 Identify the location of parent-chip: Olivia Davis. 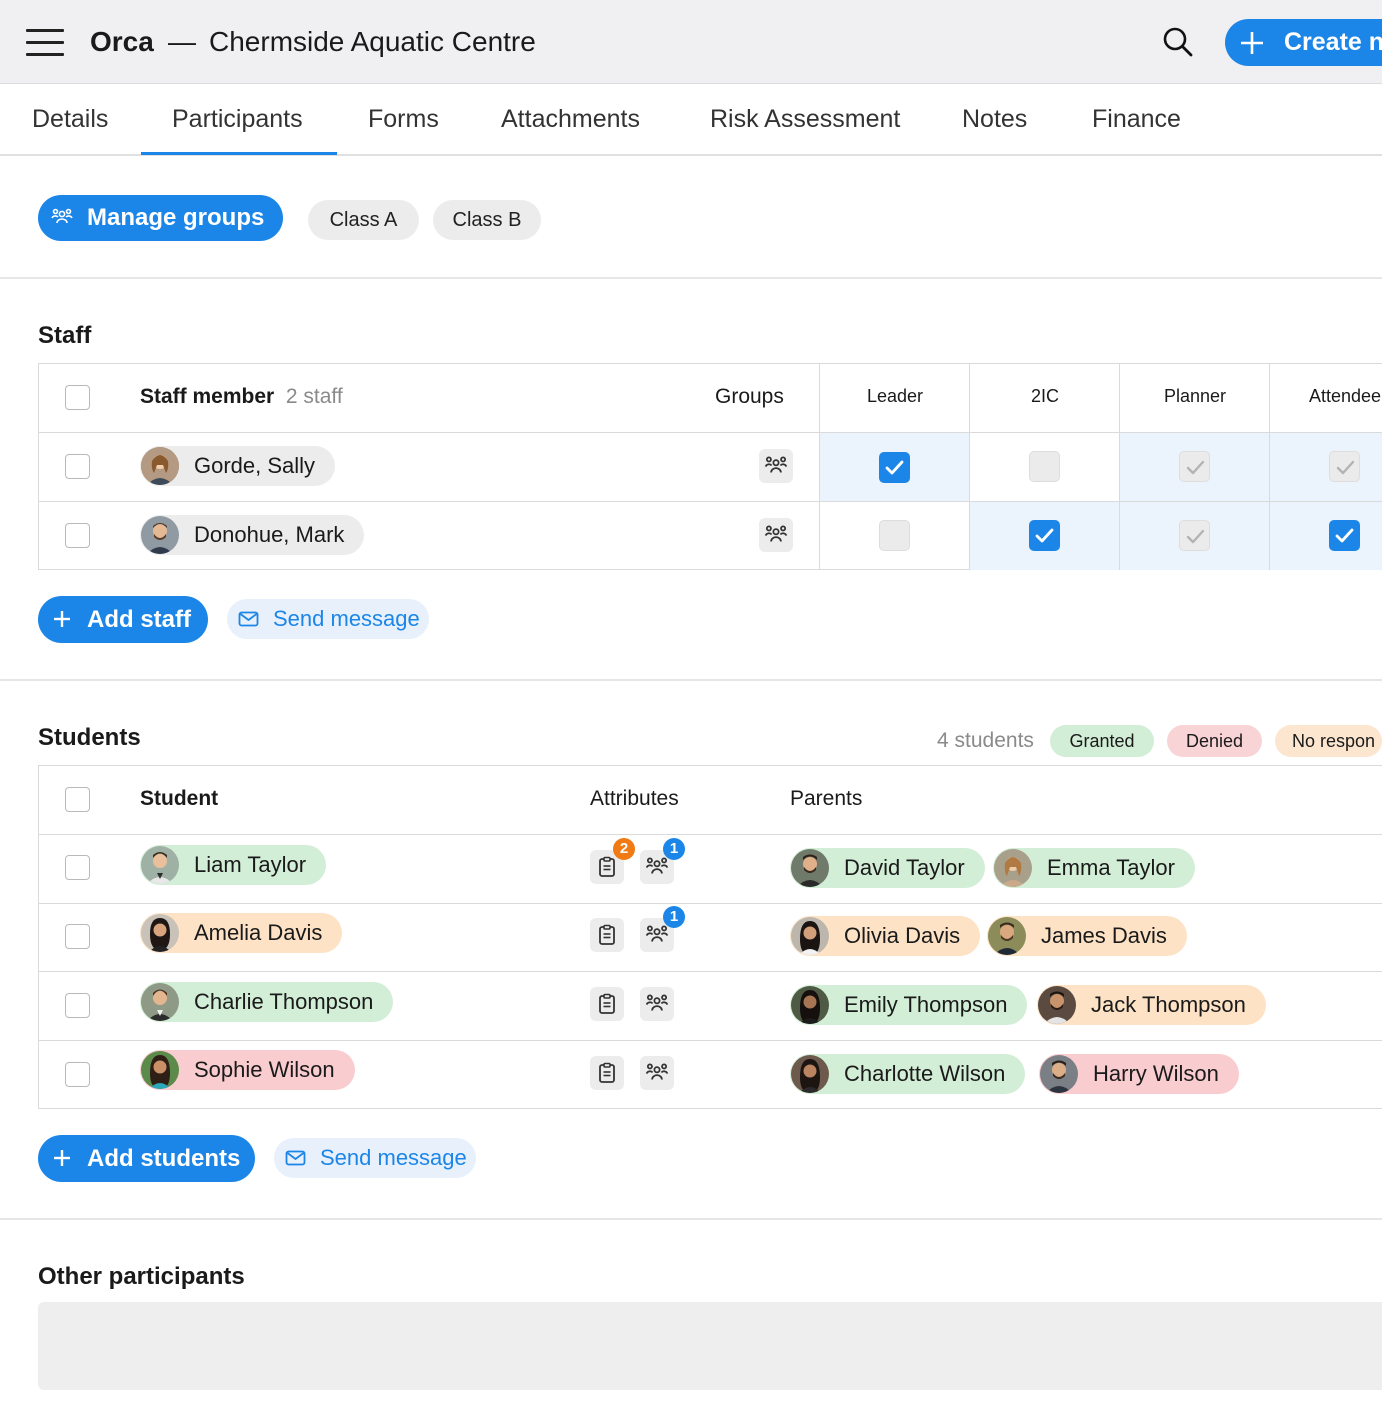
(885, 936).